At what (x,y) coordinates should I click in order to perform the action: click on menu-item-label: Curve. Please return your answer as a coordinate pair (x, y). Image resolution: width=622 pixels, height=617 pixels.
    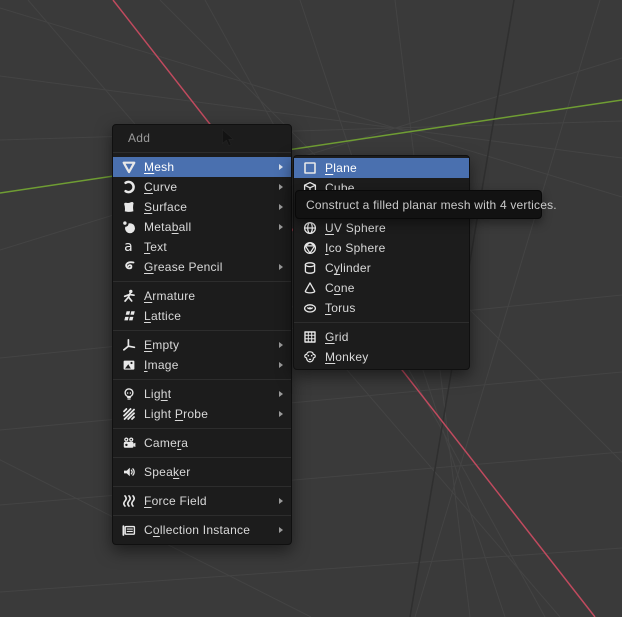
    Looking at the image, I should click on (161, 187).